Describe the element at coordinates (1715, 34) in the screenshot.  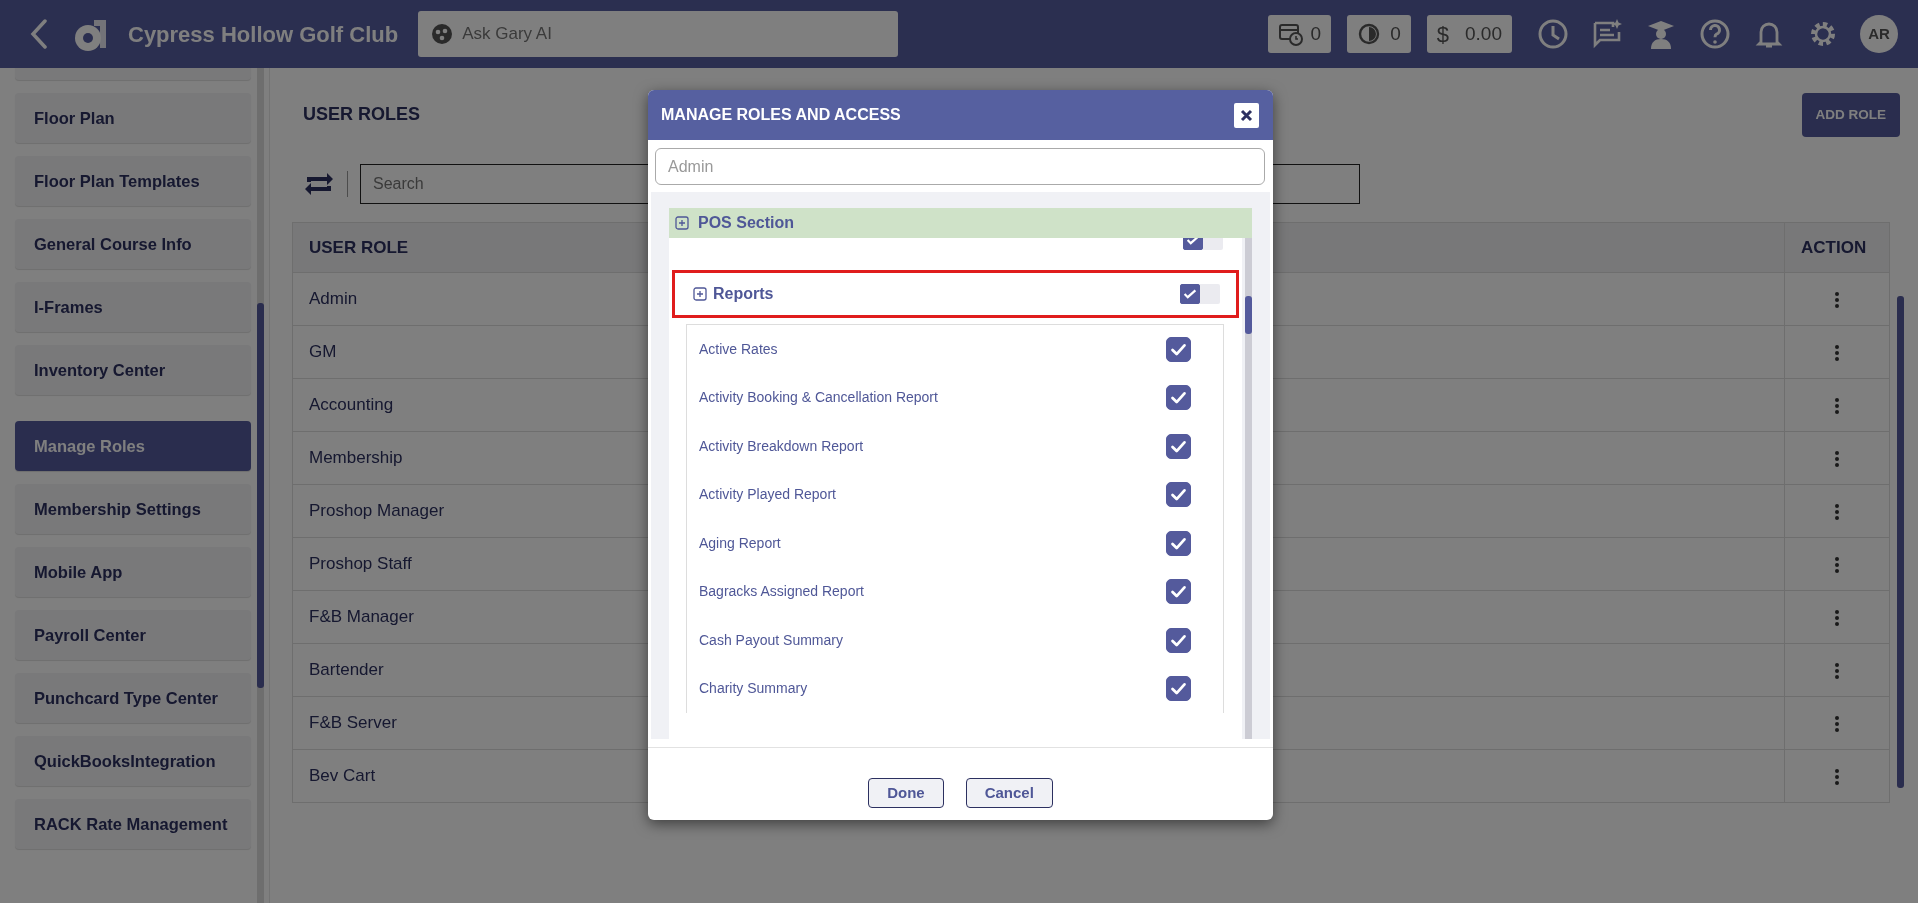
I see `help-icon` at that location.